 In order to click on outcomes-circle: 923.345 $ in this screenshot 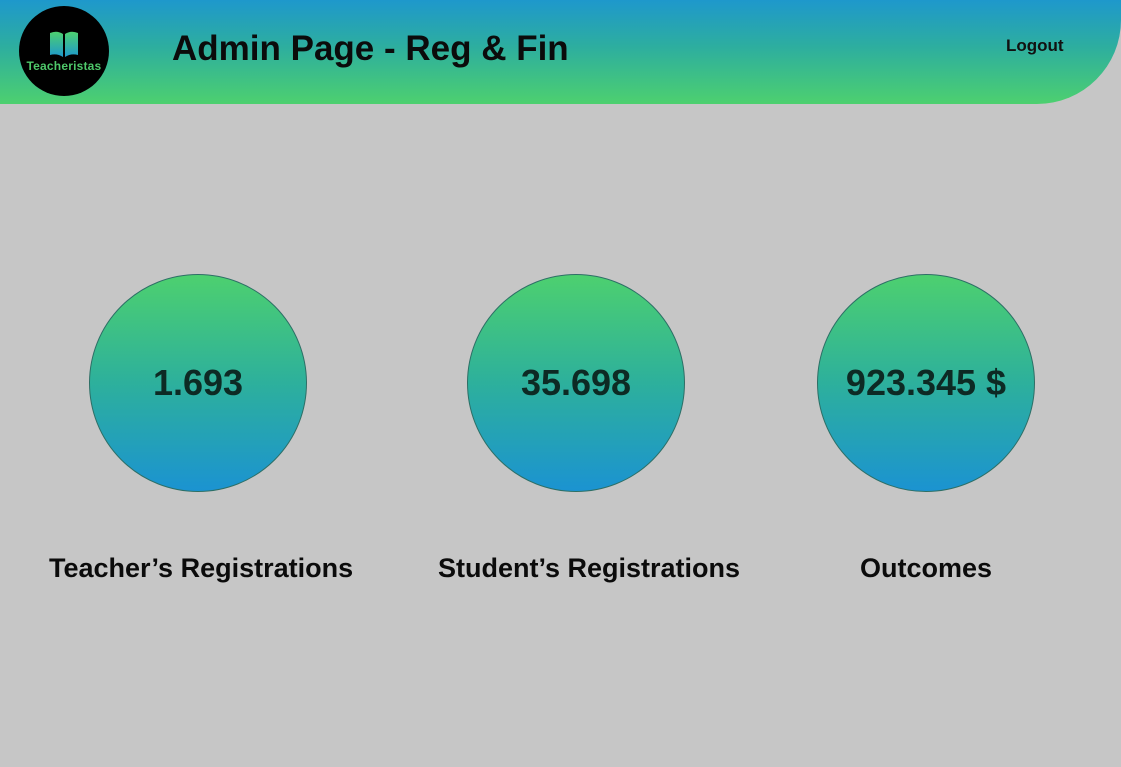, I will do `click(926, 383)`.